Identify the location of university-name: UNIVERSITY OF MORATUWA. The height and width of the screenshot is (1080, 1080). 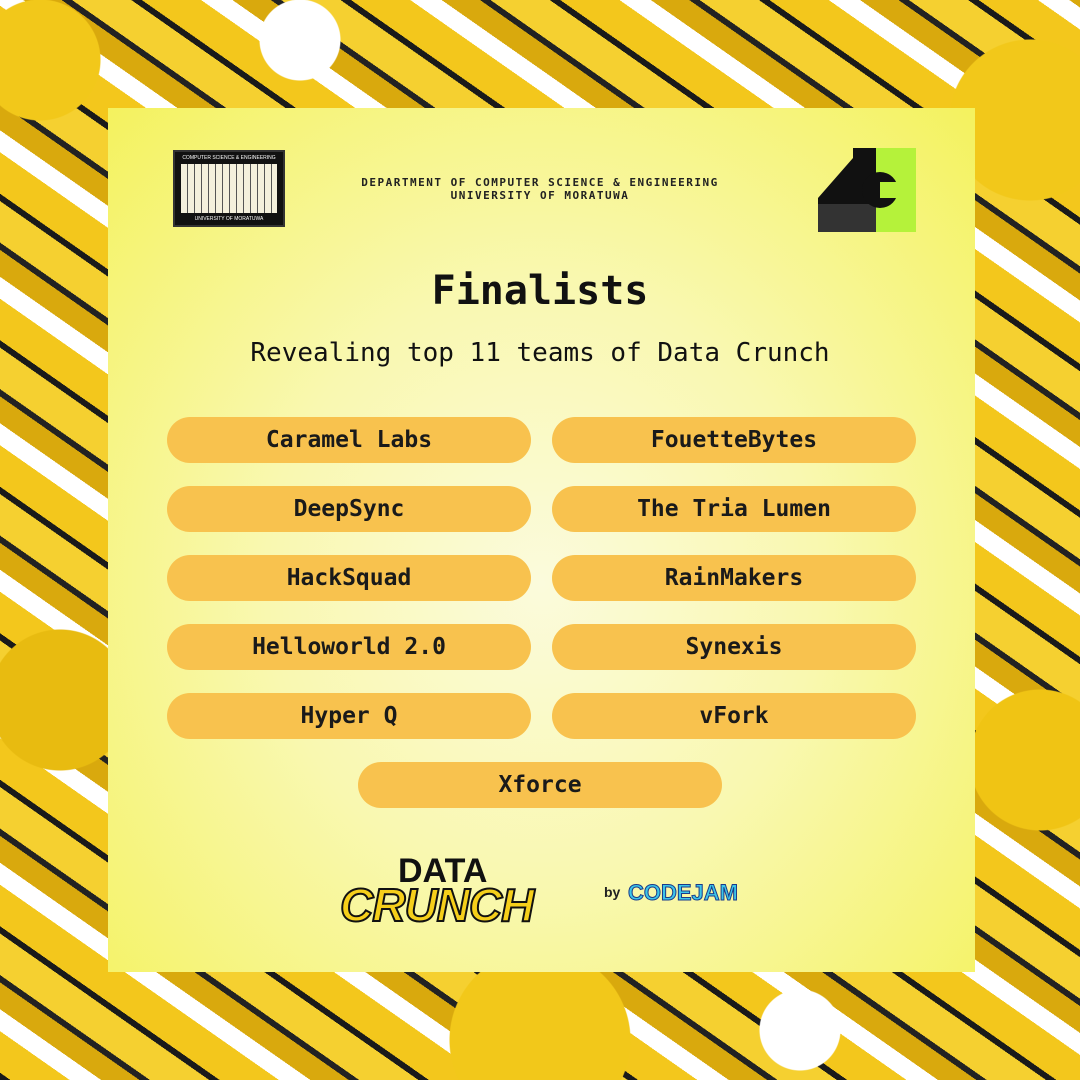
(540, 195).